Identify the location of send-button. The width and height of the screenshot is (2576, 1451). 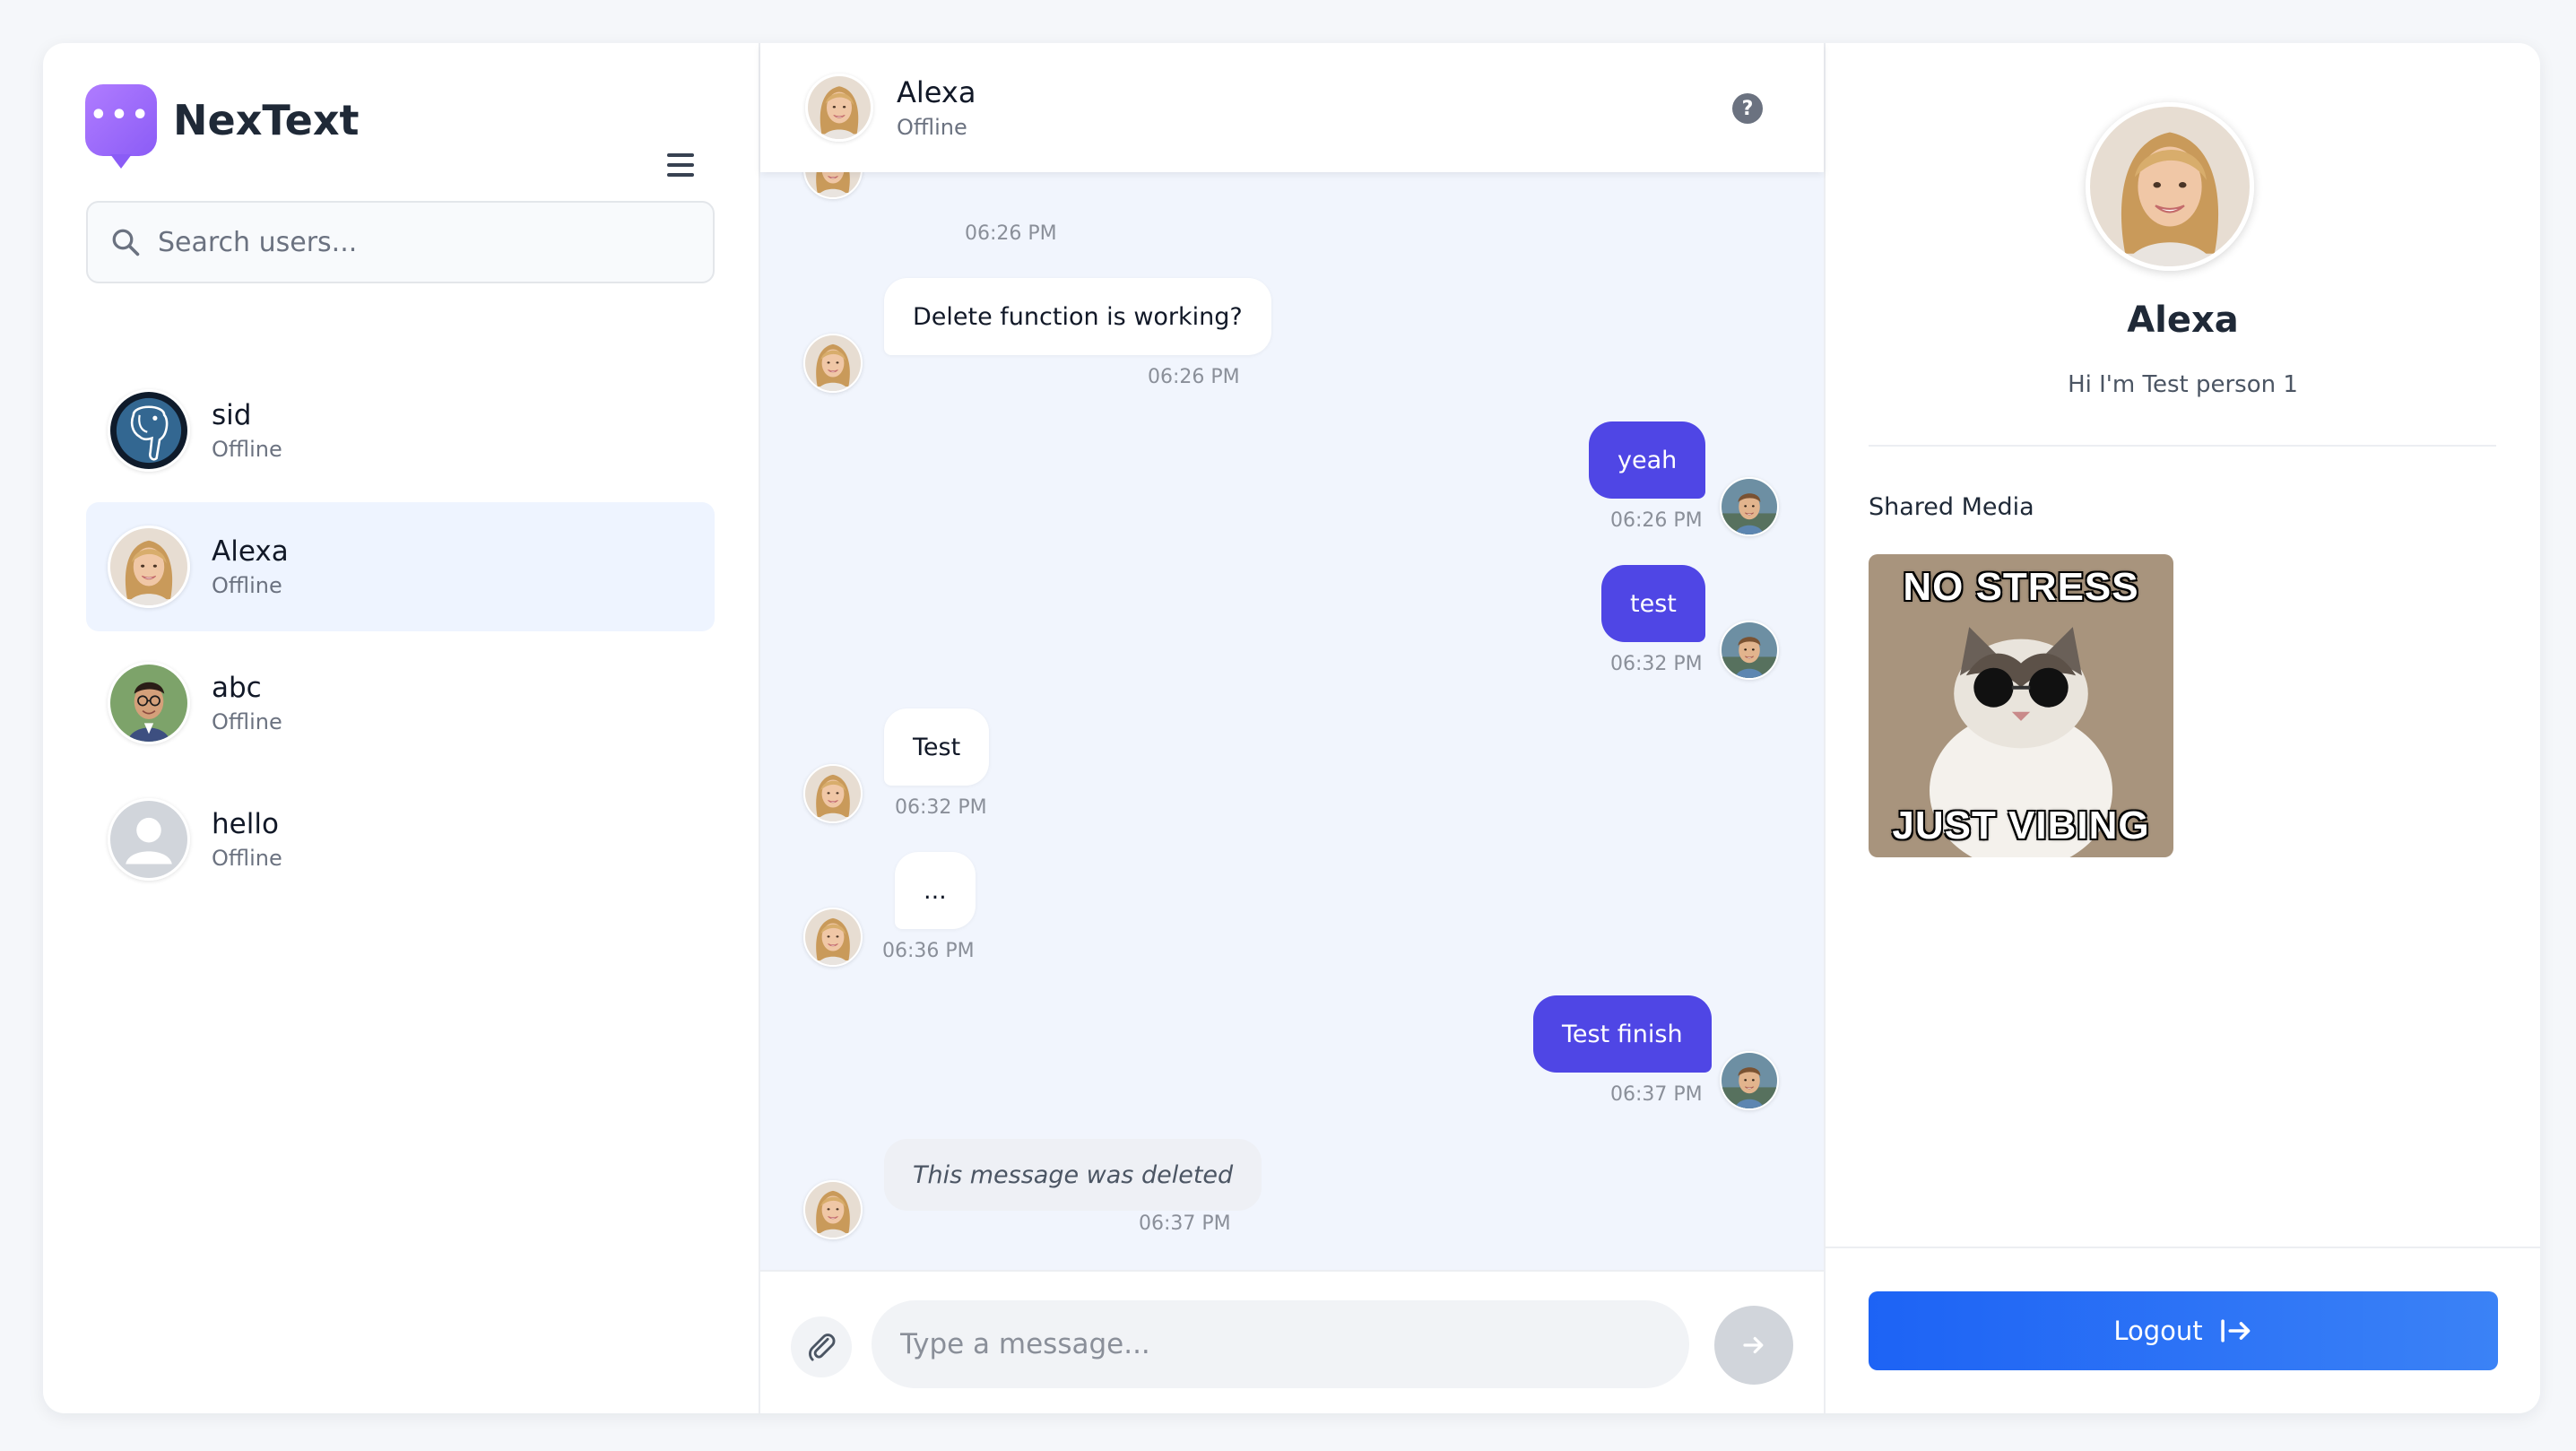
(1753, 1345).